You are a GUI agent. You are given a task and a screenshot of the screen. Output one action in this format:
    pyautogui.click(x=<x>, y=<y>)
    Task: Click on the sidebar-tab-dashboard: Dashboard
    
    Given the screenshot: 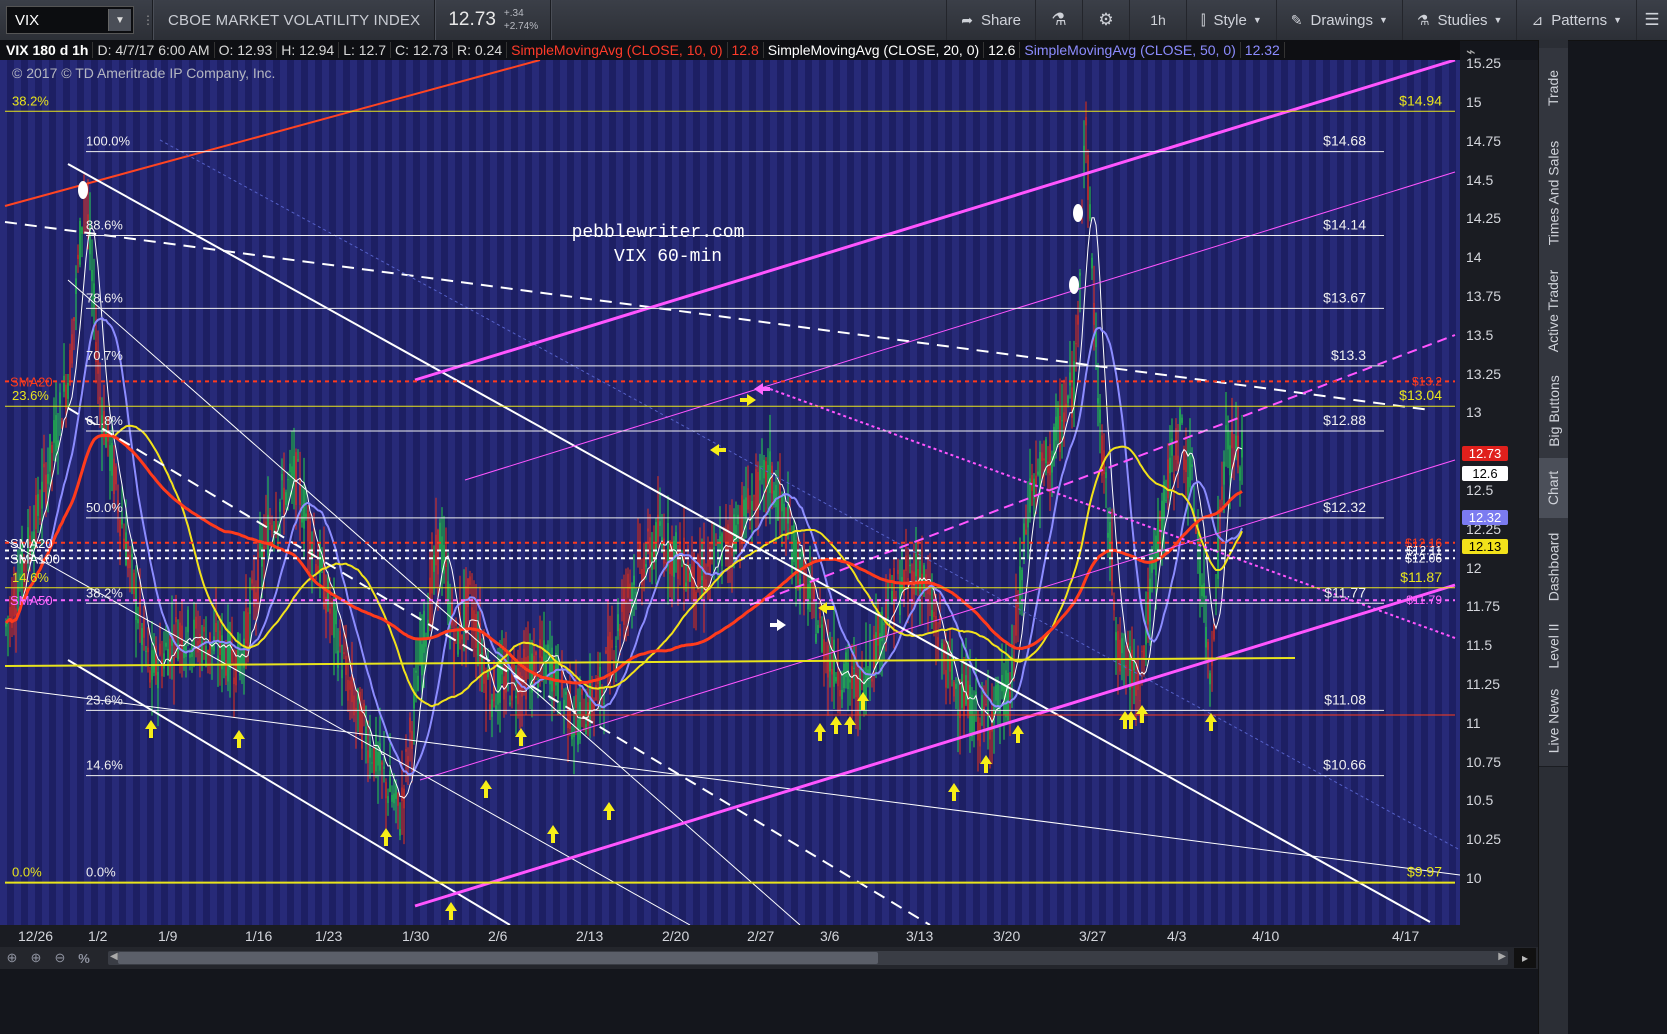 What is the action you would take?
    pyautogui.click(x=1553, y=567)
    